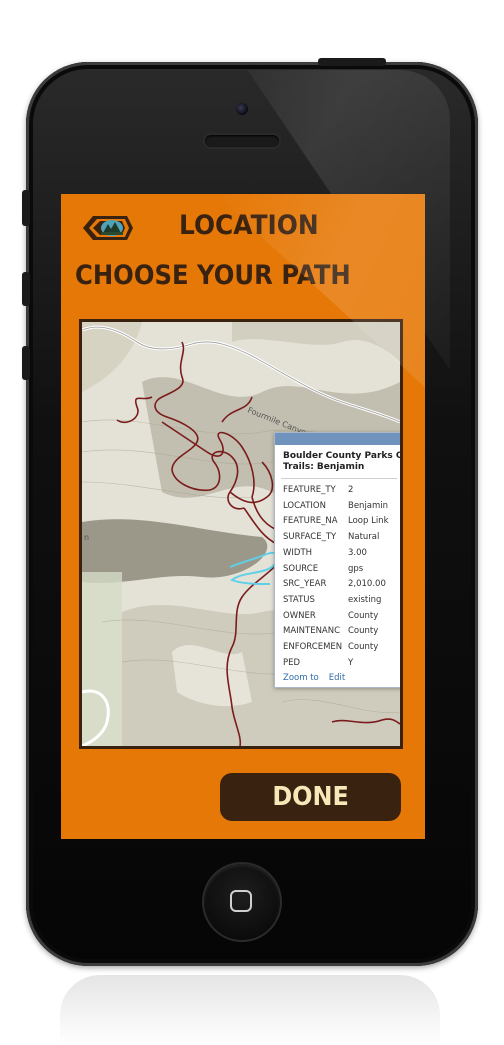 The height and width of the screenshot is (1045, 504). I want to click on attribute-value: 2,010.00, so click(367, 584).